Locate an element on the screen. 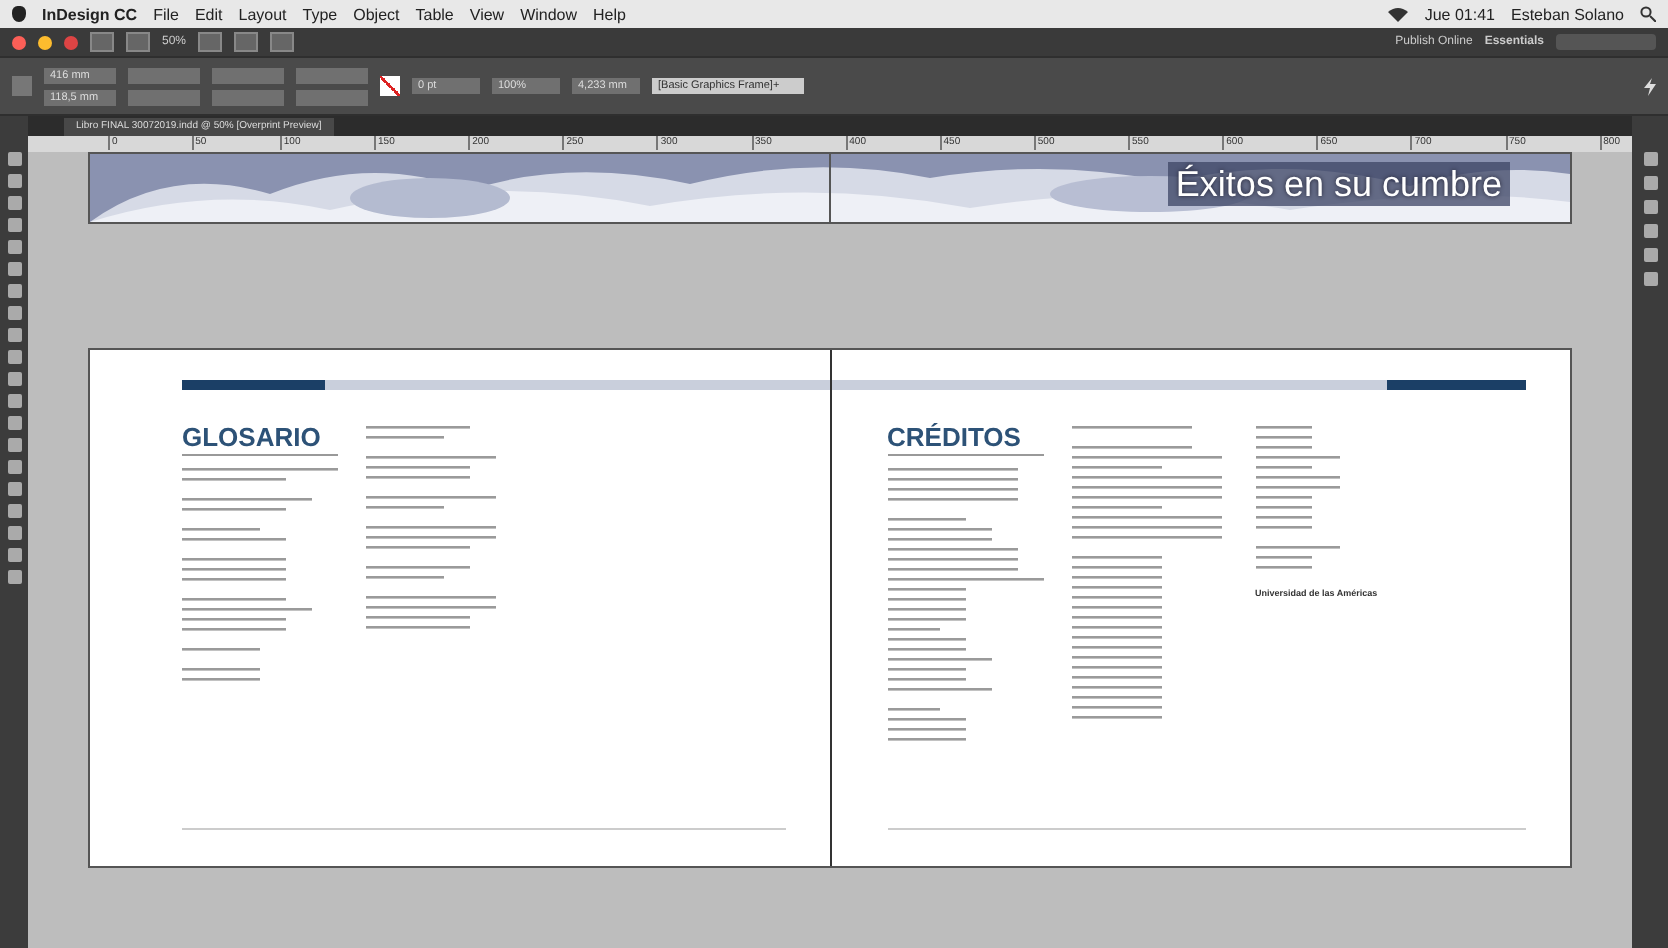  clock-text: Jue 01:41 is located at coordinates (1459, 14).